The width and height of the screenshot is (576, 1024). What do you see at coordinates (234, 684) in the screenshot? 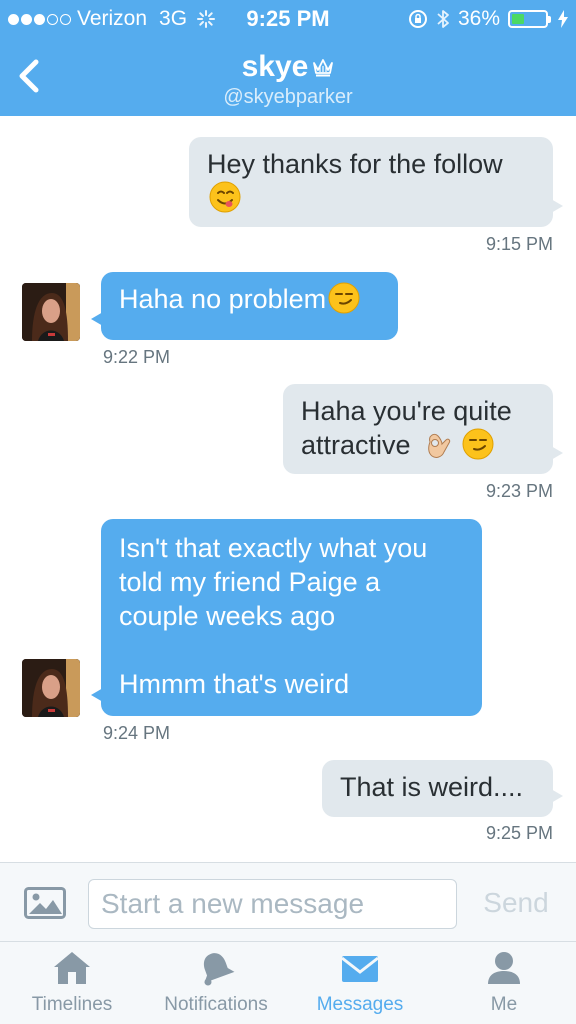
I see `message-text-line: Hmmm that's weird` at bounding box center [234, 684].